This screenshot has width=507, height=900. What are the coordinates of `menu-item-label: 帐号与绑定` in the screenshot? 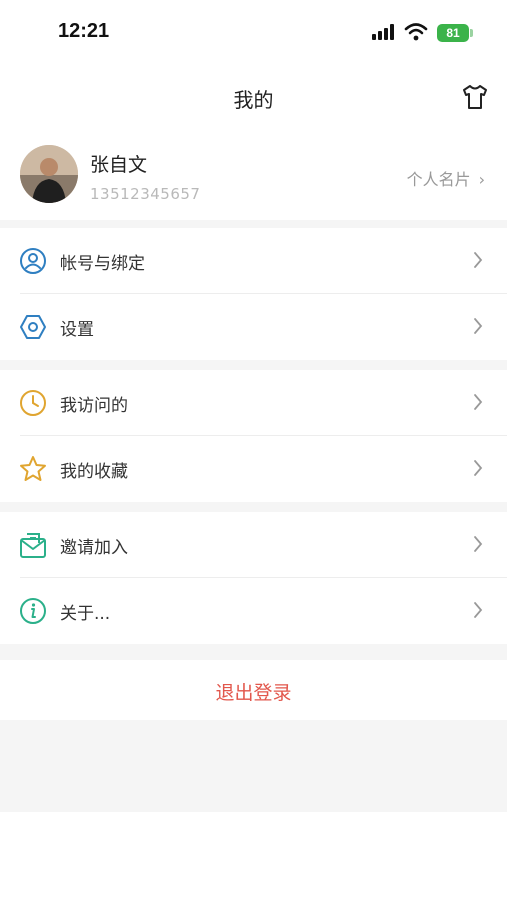 It's located at (102, 264).